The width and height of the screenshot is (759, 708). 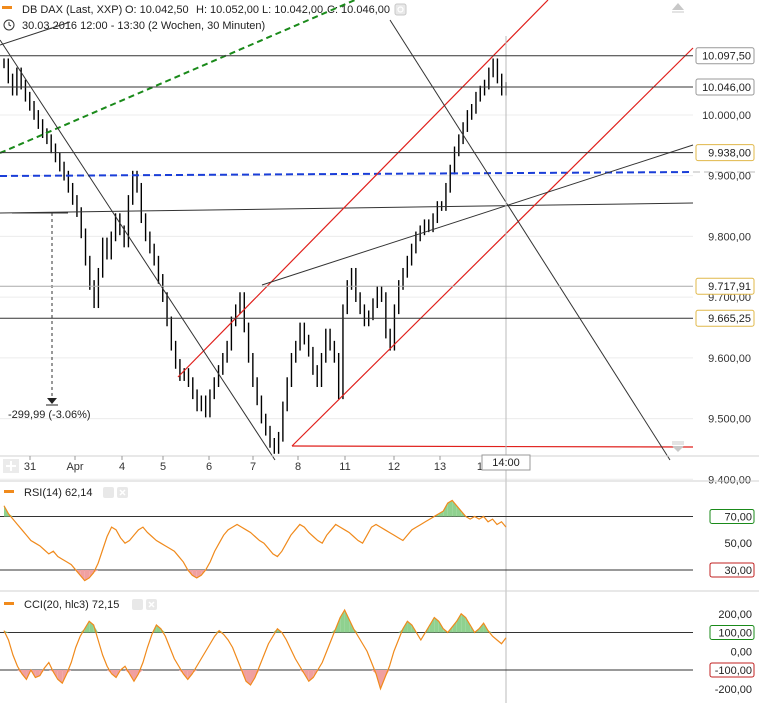 What do you see at coordinates (72, 10) in the screenshot?
I see `instrument-label: DB DAX (Last, XXP)` at bounding box center [72, 10].